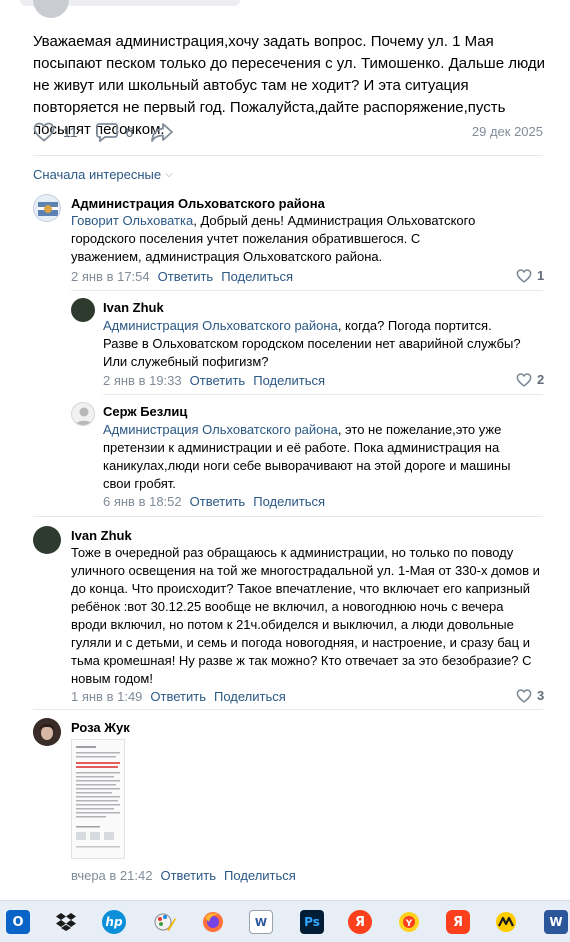 The height and width of the screenshot is (942, 570). What do you see at coordinates (70, 132) in the screenshot?
I see `like-count: 11` at bounding box center [70, 132].